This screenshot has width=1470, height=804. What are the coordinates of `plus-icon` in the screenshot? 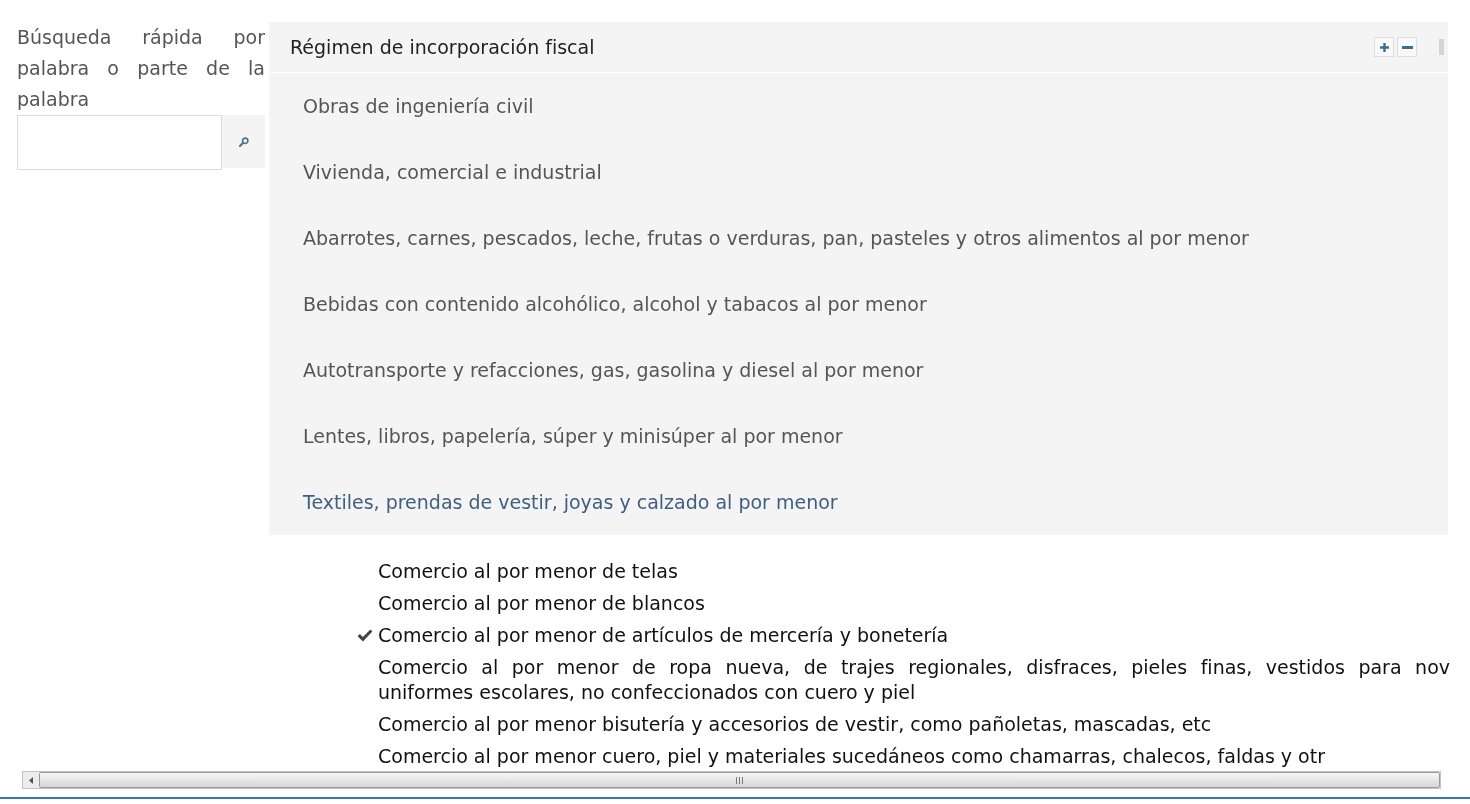 It's located at (1384, 47).